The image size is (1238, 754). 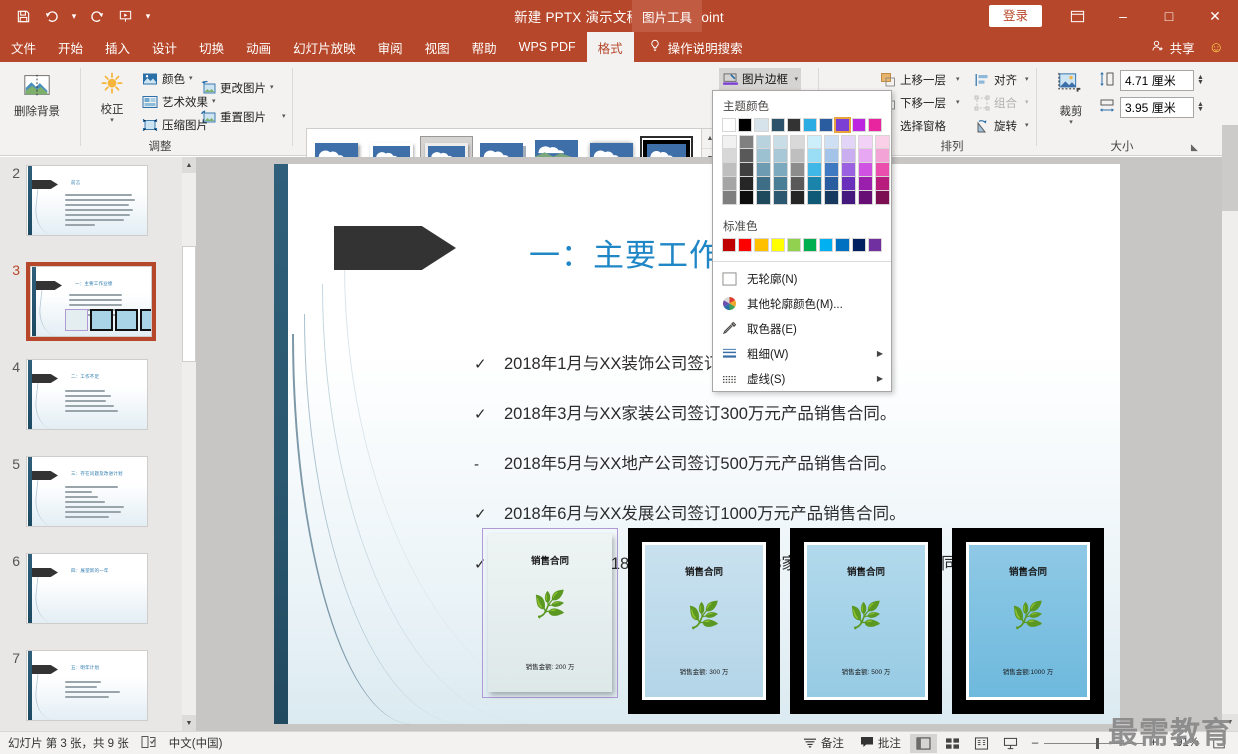 I want to click on slideshow-icon, so click(x=1010, y=743).